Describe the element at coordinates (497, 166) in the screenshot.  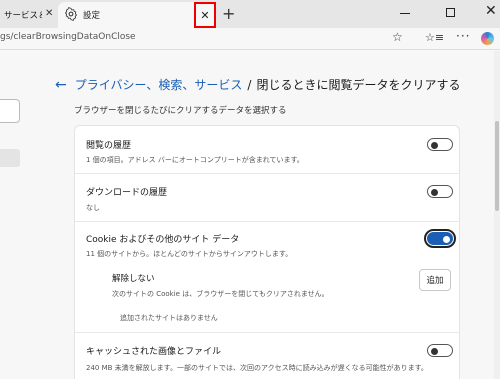
I see `scrollbar-thumb` at that location.